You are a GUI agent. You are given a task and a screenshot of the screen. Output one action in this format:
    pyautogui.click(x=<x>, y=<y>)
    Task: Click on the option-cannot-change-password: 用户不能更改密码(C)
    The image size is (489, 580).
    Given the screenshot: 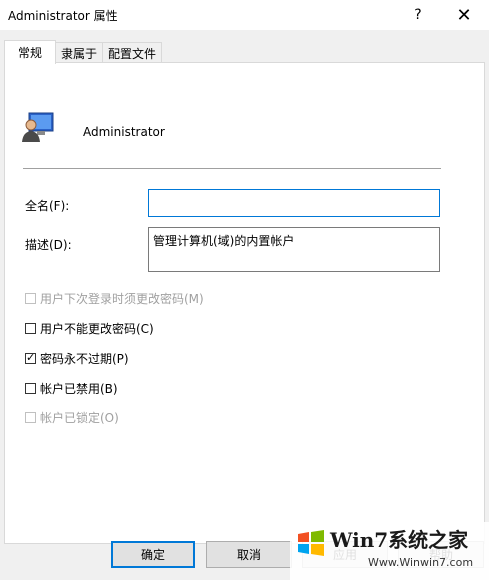 What is the action you would take?
    pyautogui.click(x=89, y=328)
    